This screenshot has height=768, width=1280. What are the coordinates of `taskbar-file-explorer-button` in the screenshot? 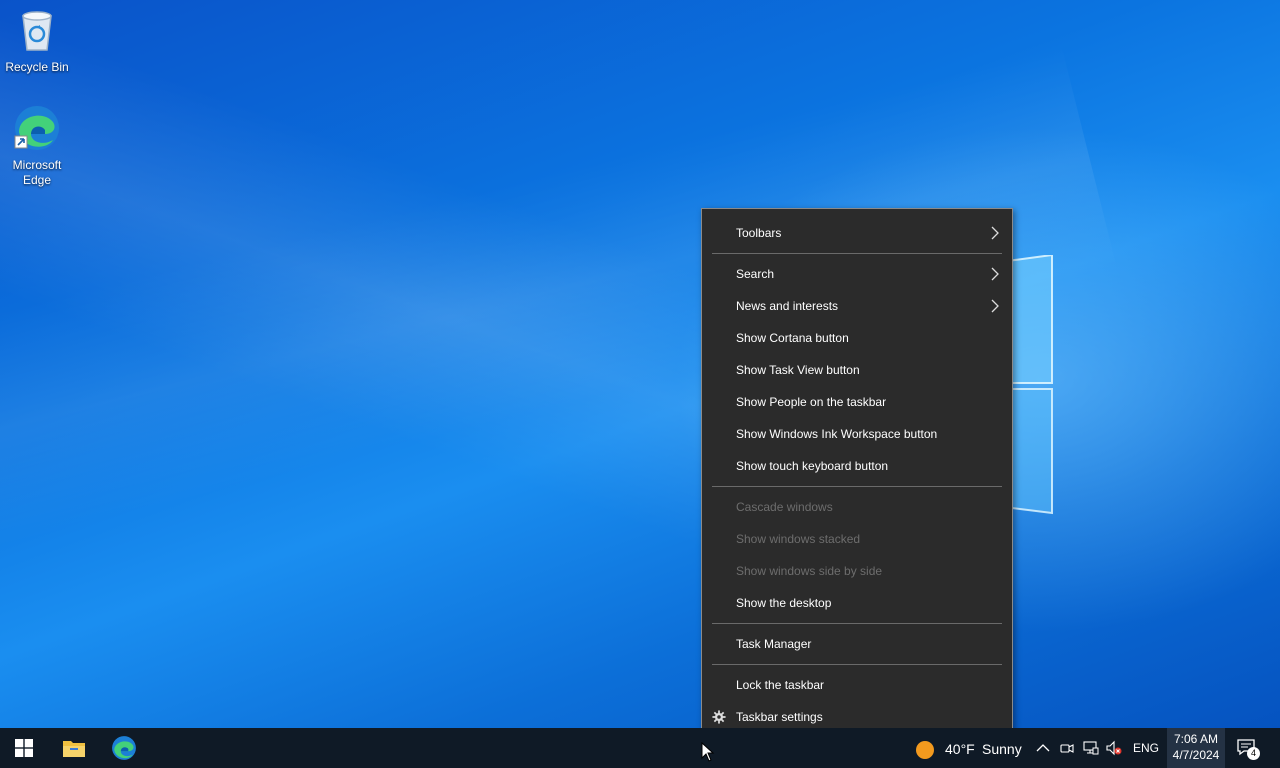 It's located at (74, 748).